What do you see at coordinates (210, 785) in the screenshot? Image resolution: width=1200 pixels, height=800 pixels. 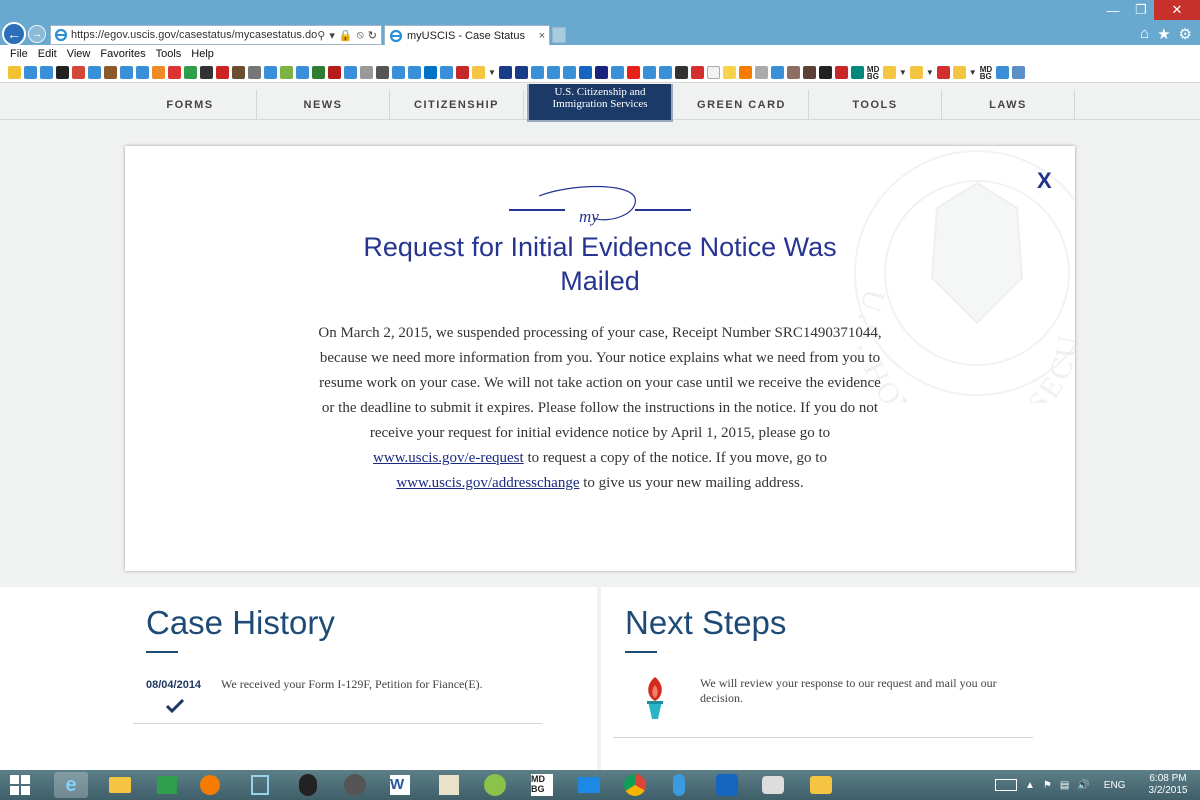 I see `taskbar-media-icon` at bounding box center [210, 785].